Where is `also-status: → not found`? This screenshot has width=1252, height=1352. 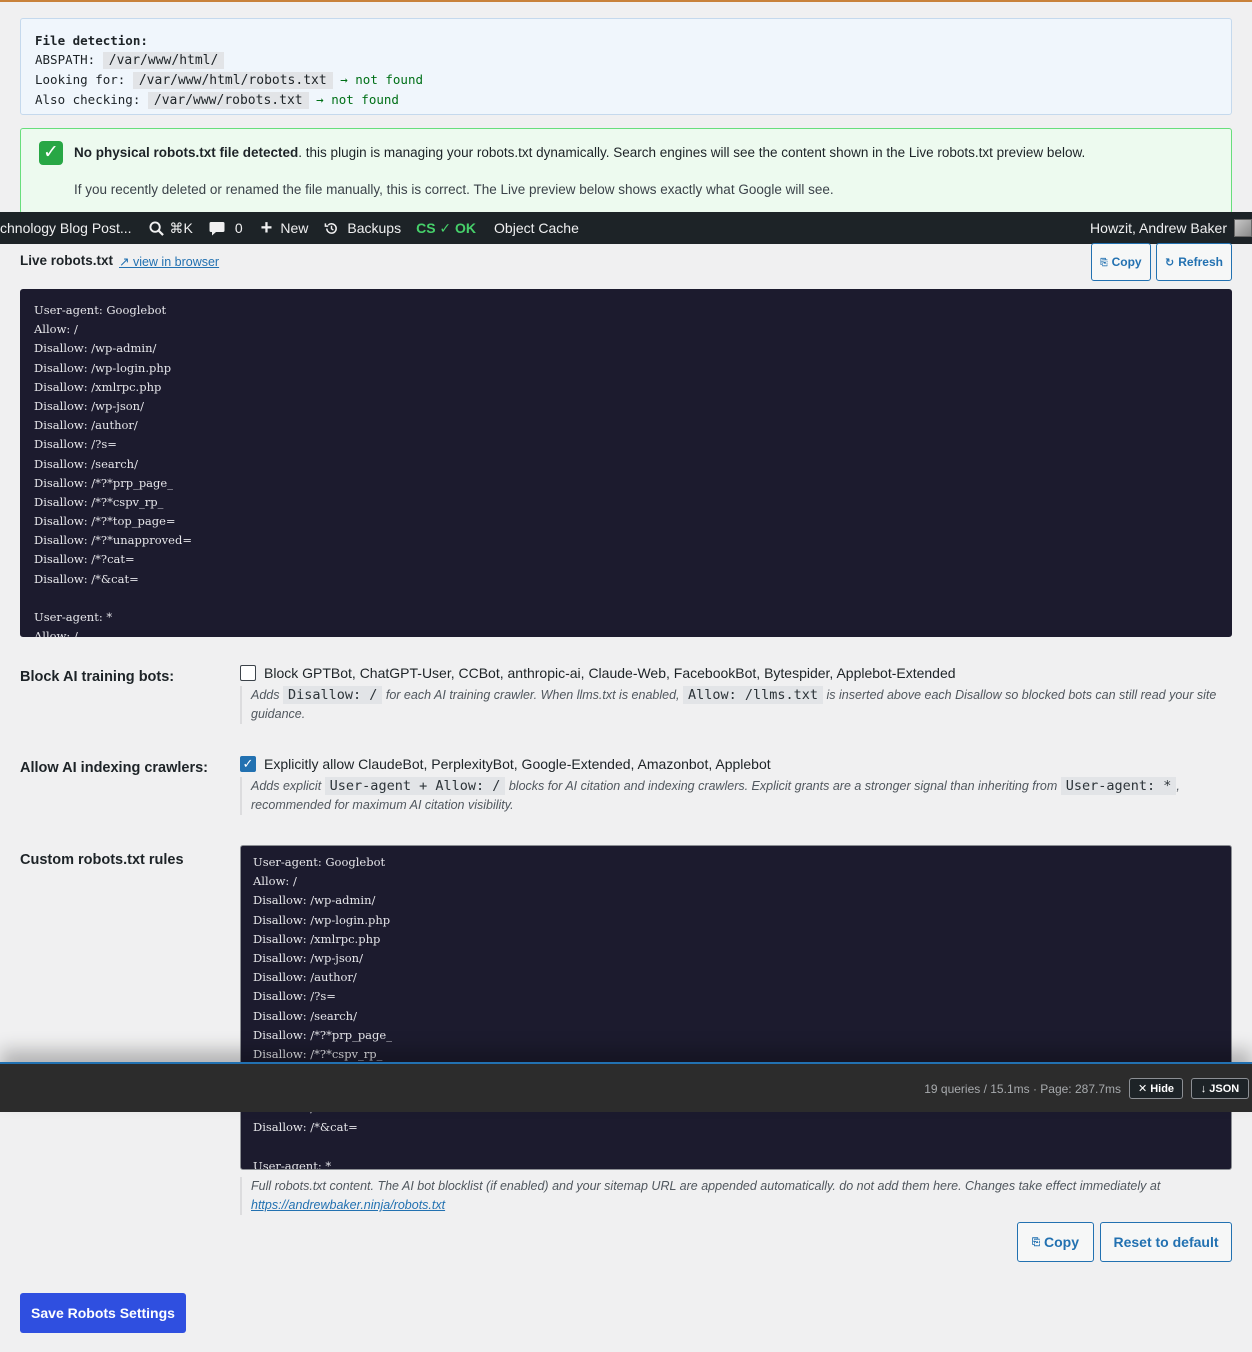 also-status: → not found is located at coordinates (357, 99).